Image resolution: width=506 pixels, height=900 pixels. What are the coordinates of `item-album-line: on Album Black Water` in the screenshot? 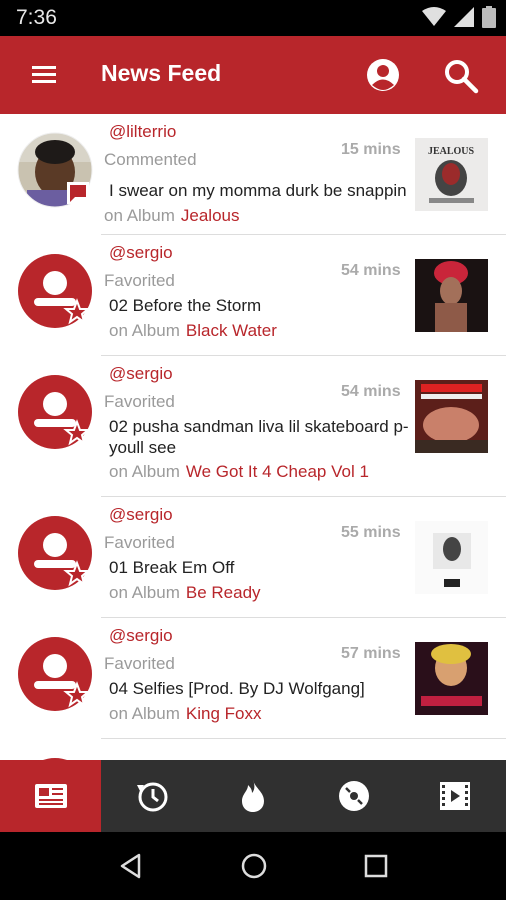 It's located at (193, 331).